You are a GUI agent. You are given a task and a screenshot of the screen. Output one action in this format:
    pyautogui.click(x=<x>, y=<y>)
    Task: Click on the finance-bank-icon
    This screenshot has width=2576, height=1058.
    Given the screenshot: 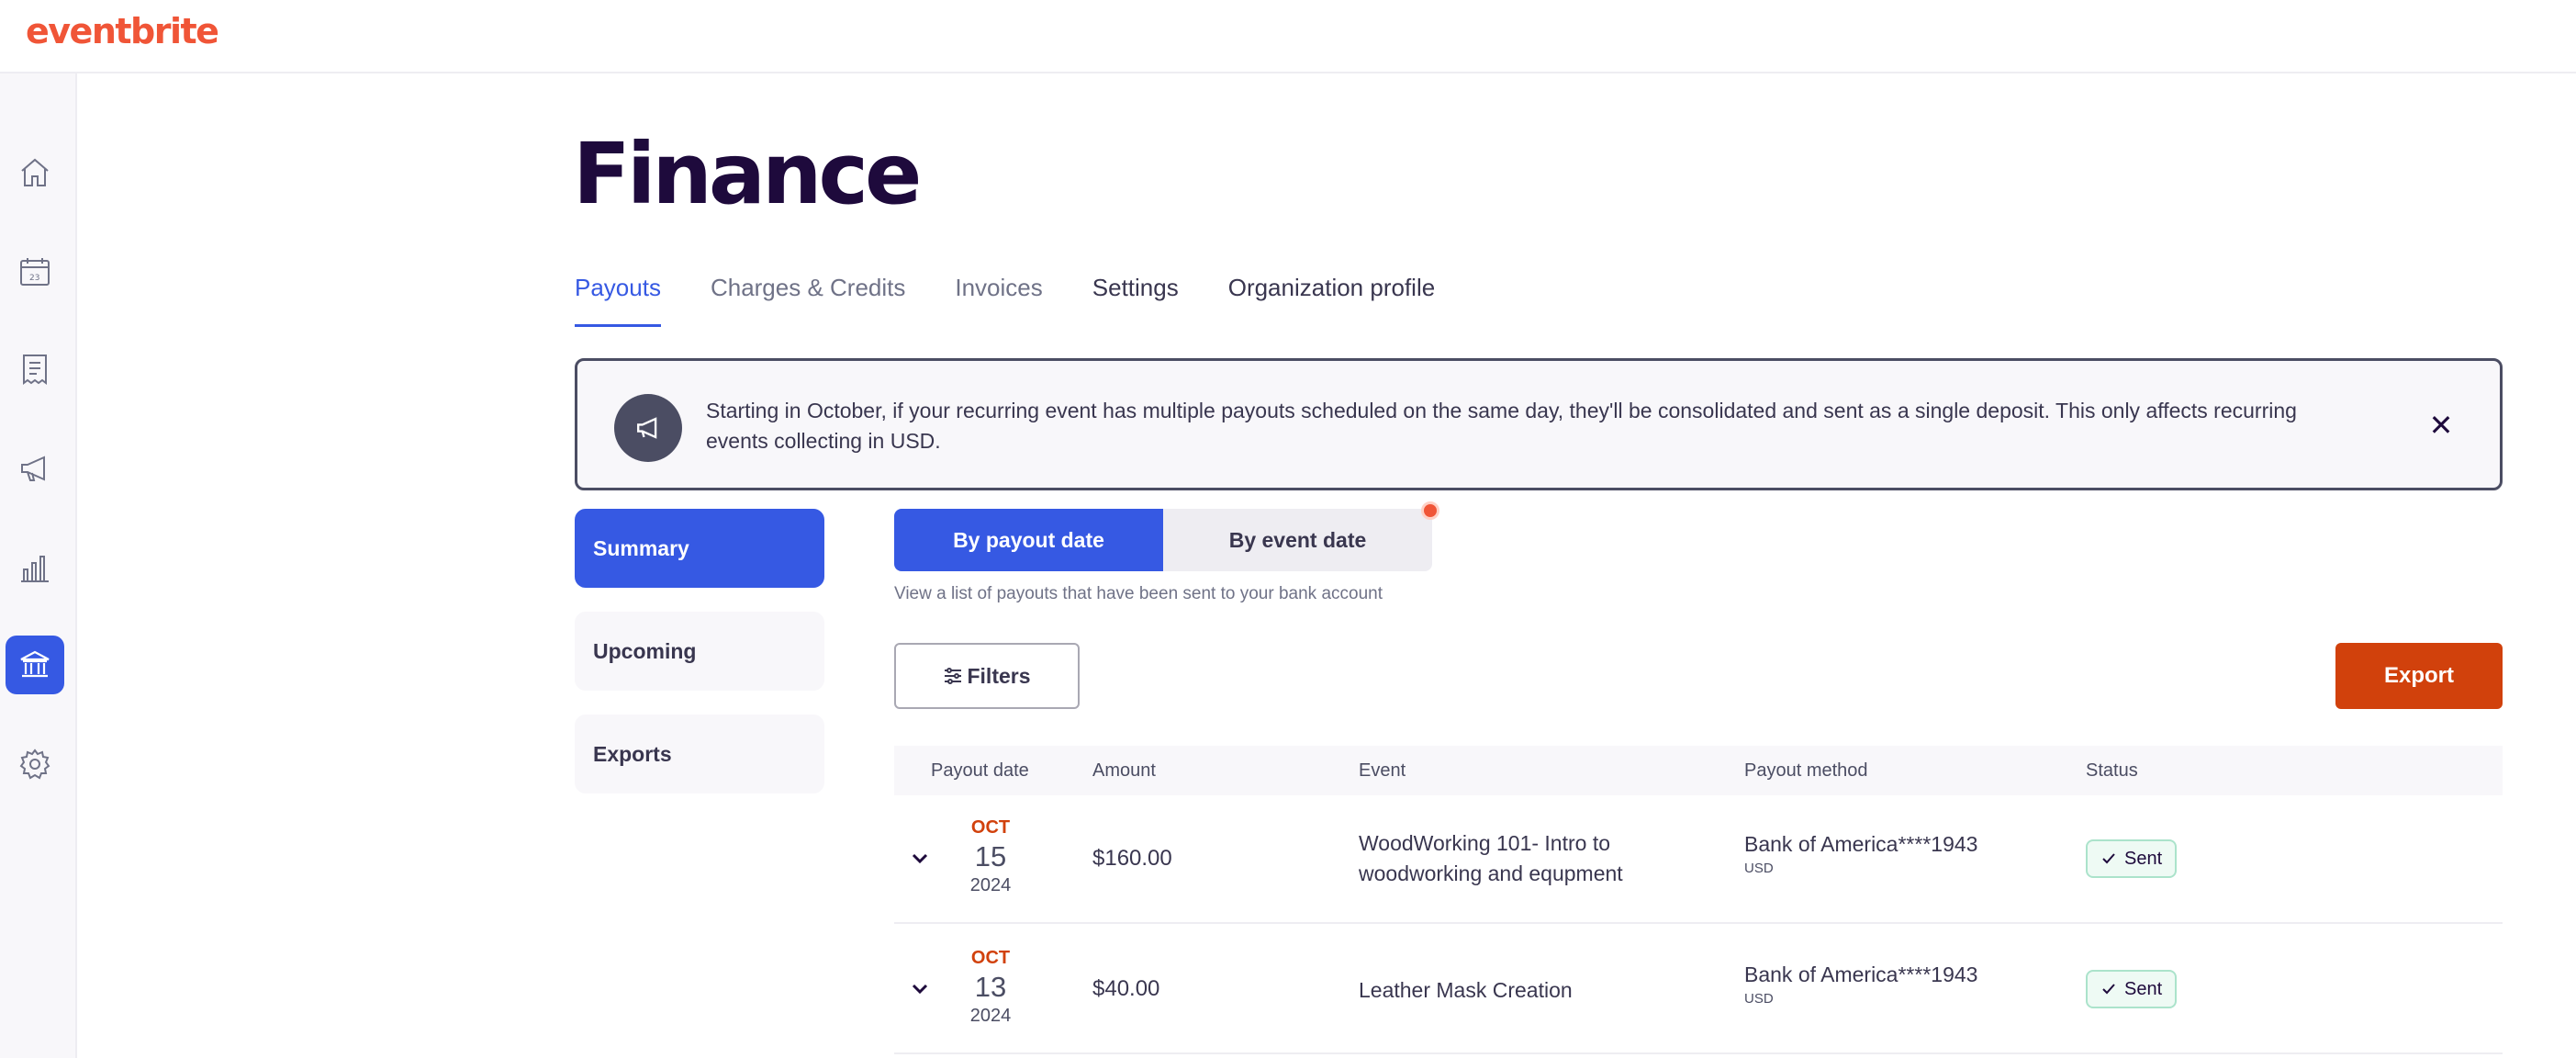 What is the action you would take?
    pyautogui.click(x=35, y=665)
    